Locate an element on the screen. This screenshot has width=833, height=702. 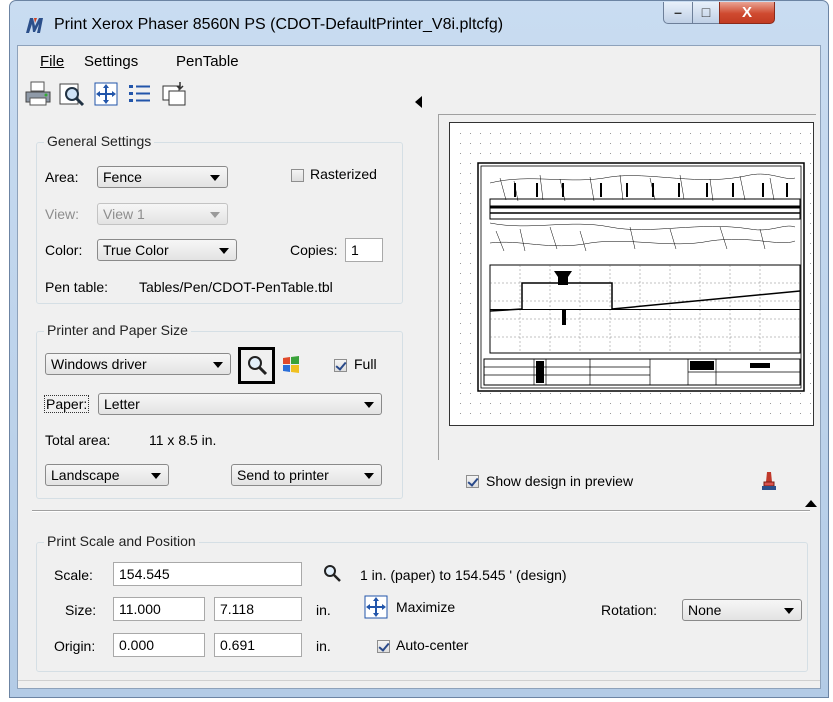
menu-settings: Settings is located at coordinates (111, 61).